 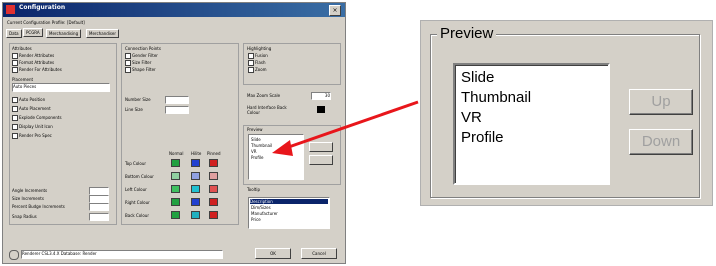 What do you see at coordinates (345, 128) in the screenshot?
I see `callout-arrow-icon` at bounding box center [345, 128].